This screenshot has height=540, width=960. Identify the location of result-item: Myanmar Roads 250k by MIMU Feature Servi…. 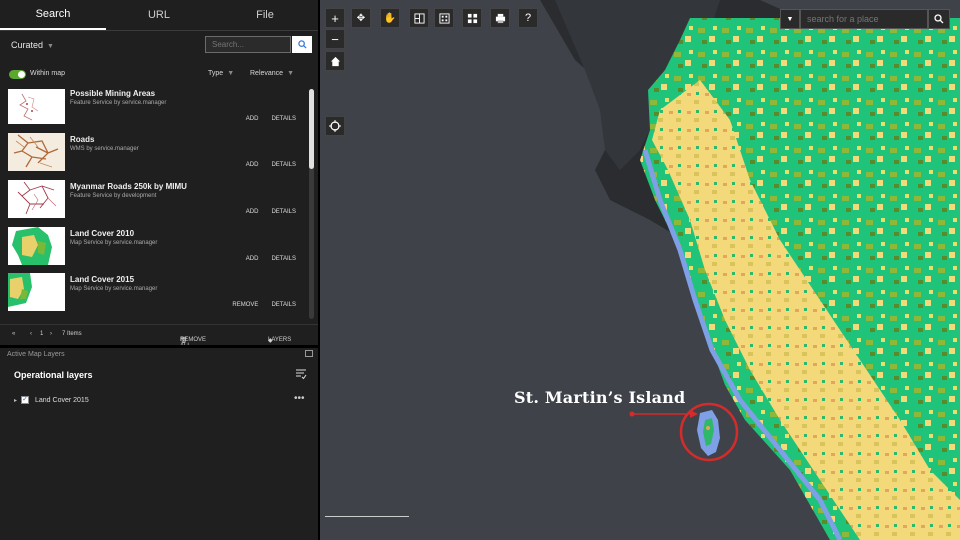
(155, 203).